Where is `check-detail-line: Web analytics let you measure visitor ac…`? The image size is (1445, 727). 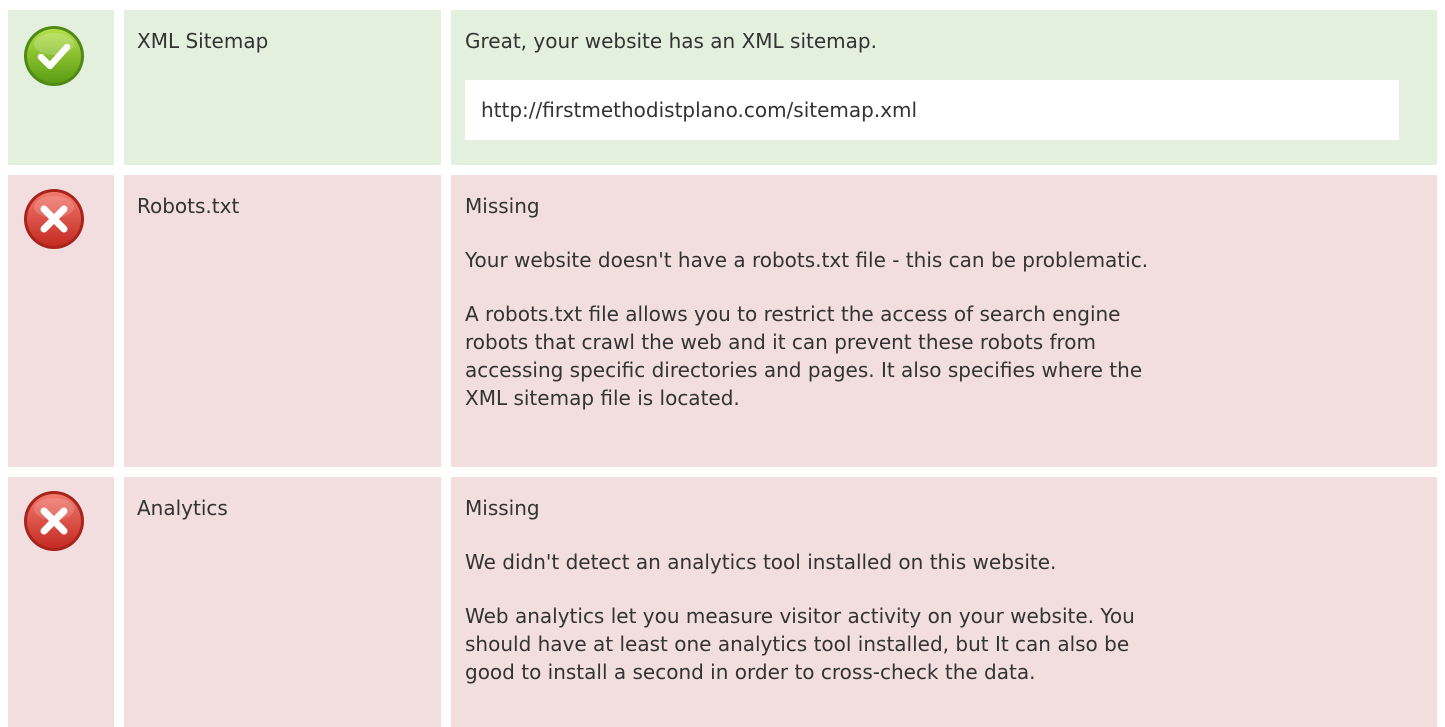
check-detail-line: Web analytics let you measure visitor ac… is located at coordinates (800, 616).